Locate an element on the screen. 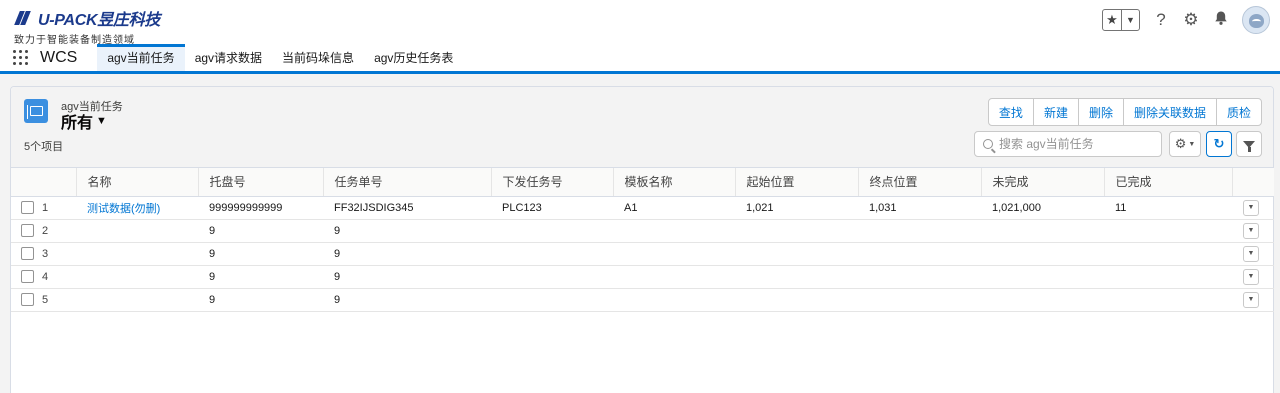 The height and width of the screenshot is (393, 1280). settings-icon: ⚙ is located at coordinates (1191, 20).